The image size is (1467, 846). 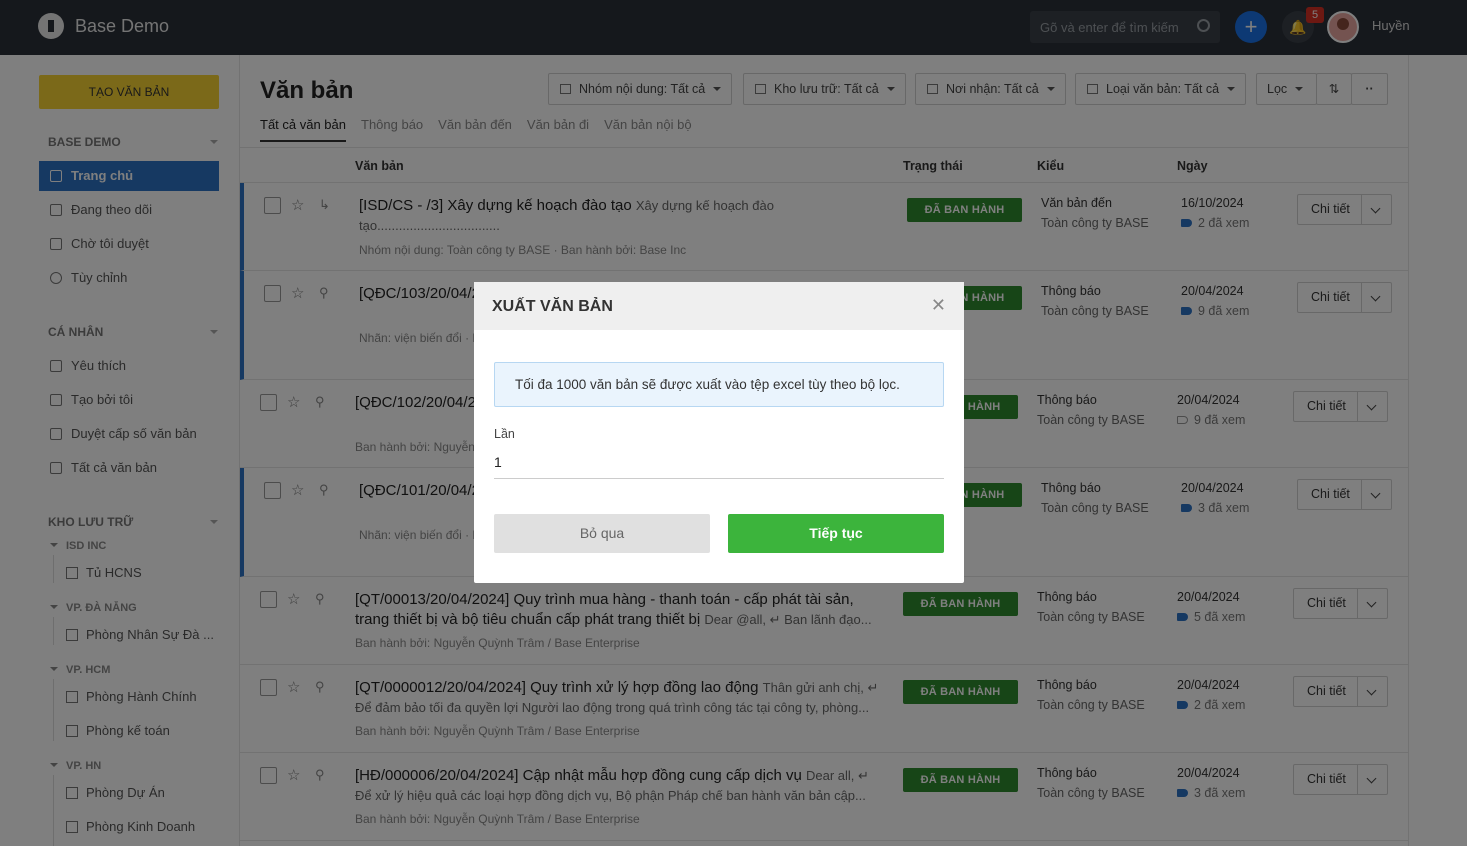 I want to click on close-icon: ✕, so click(x=938, y=305).